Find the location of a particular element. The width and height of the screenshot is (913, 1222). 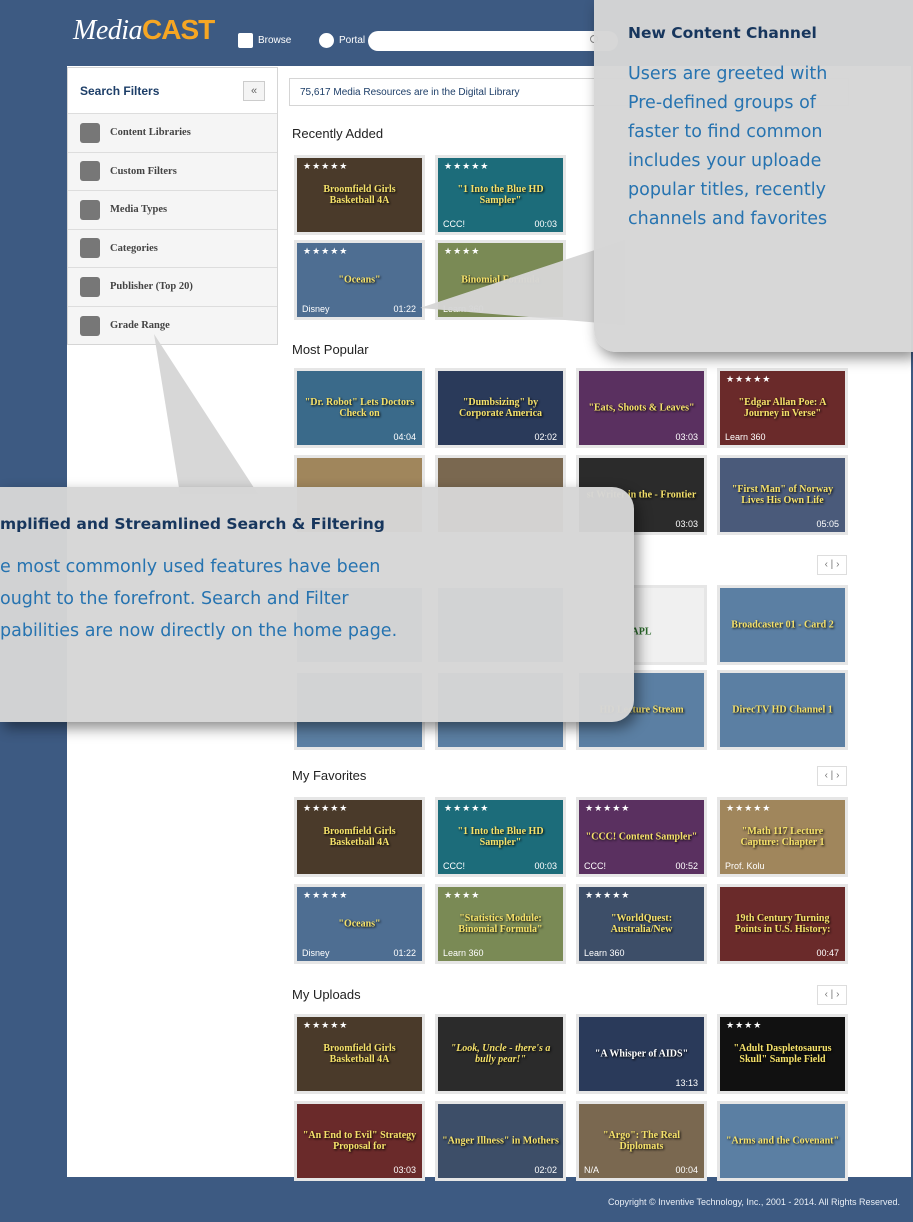

sidebar-title: Search Filters is located at coordinates (120, 90).